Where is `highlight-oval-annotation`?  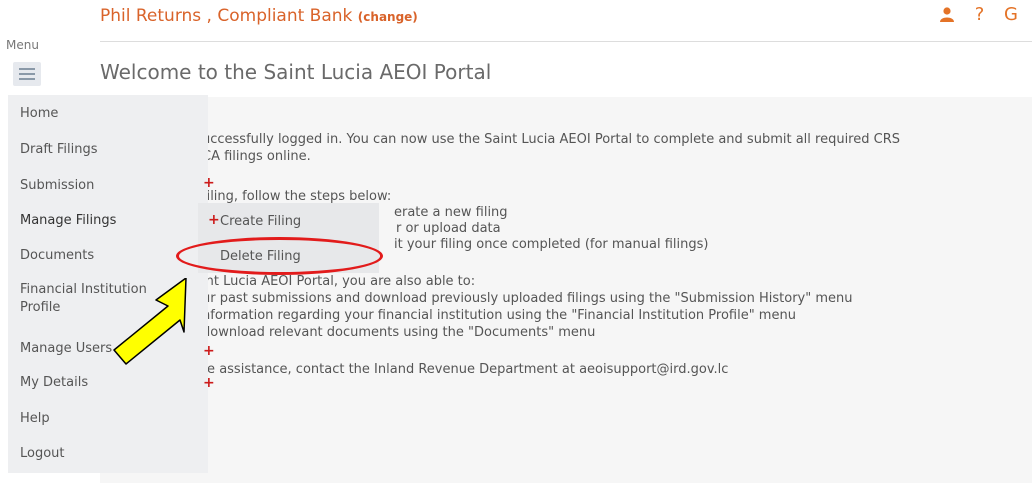 highlight-oval-annotation is located at coordinates (279, 256).